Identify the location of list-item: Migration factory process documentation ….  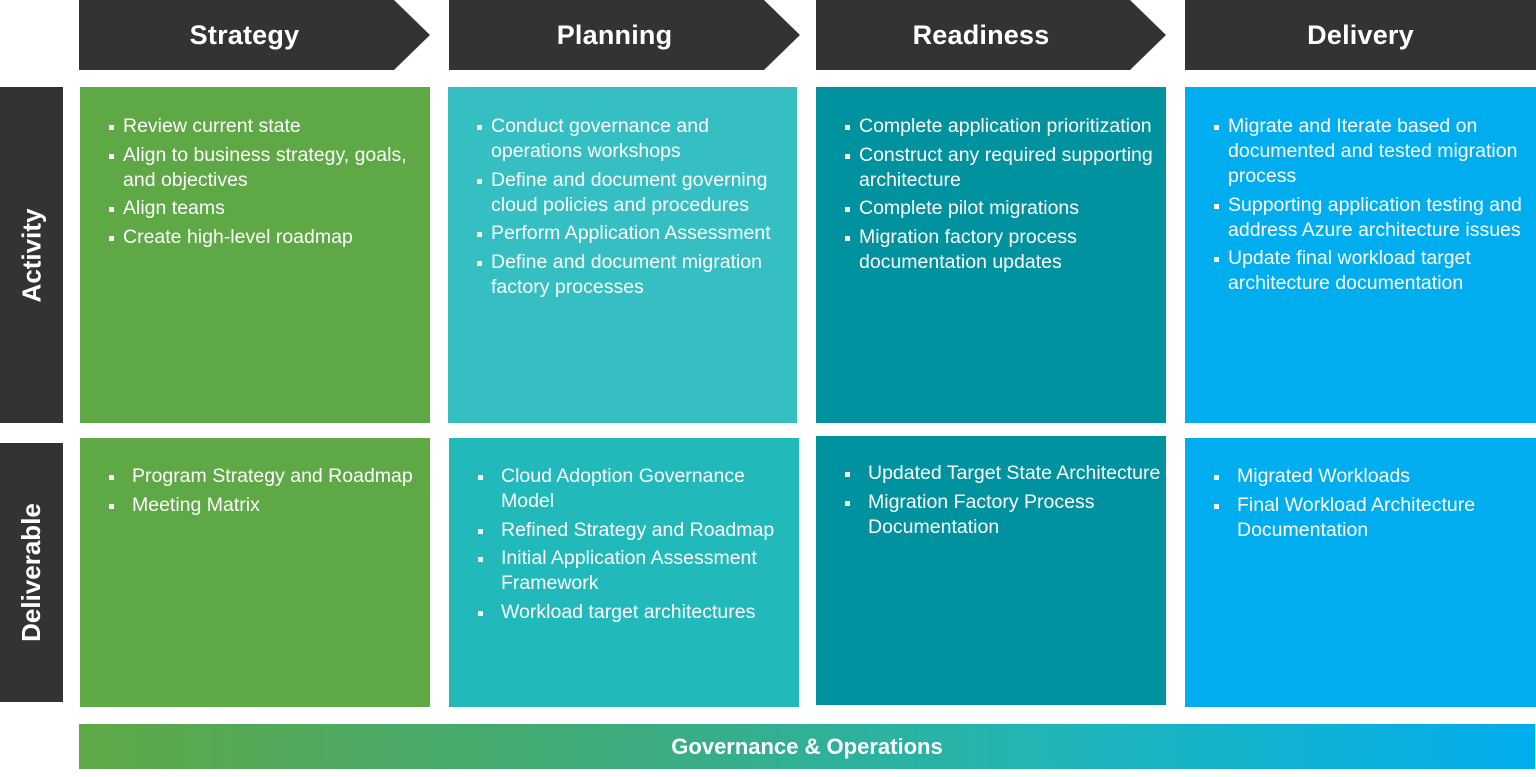
(1005, 250).